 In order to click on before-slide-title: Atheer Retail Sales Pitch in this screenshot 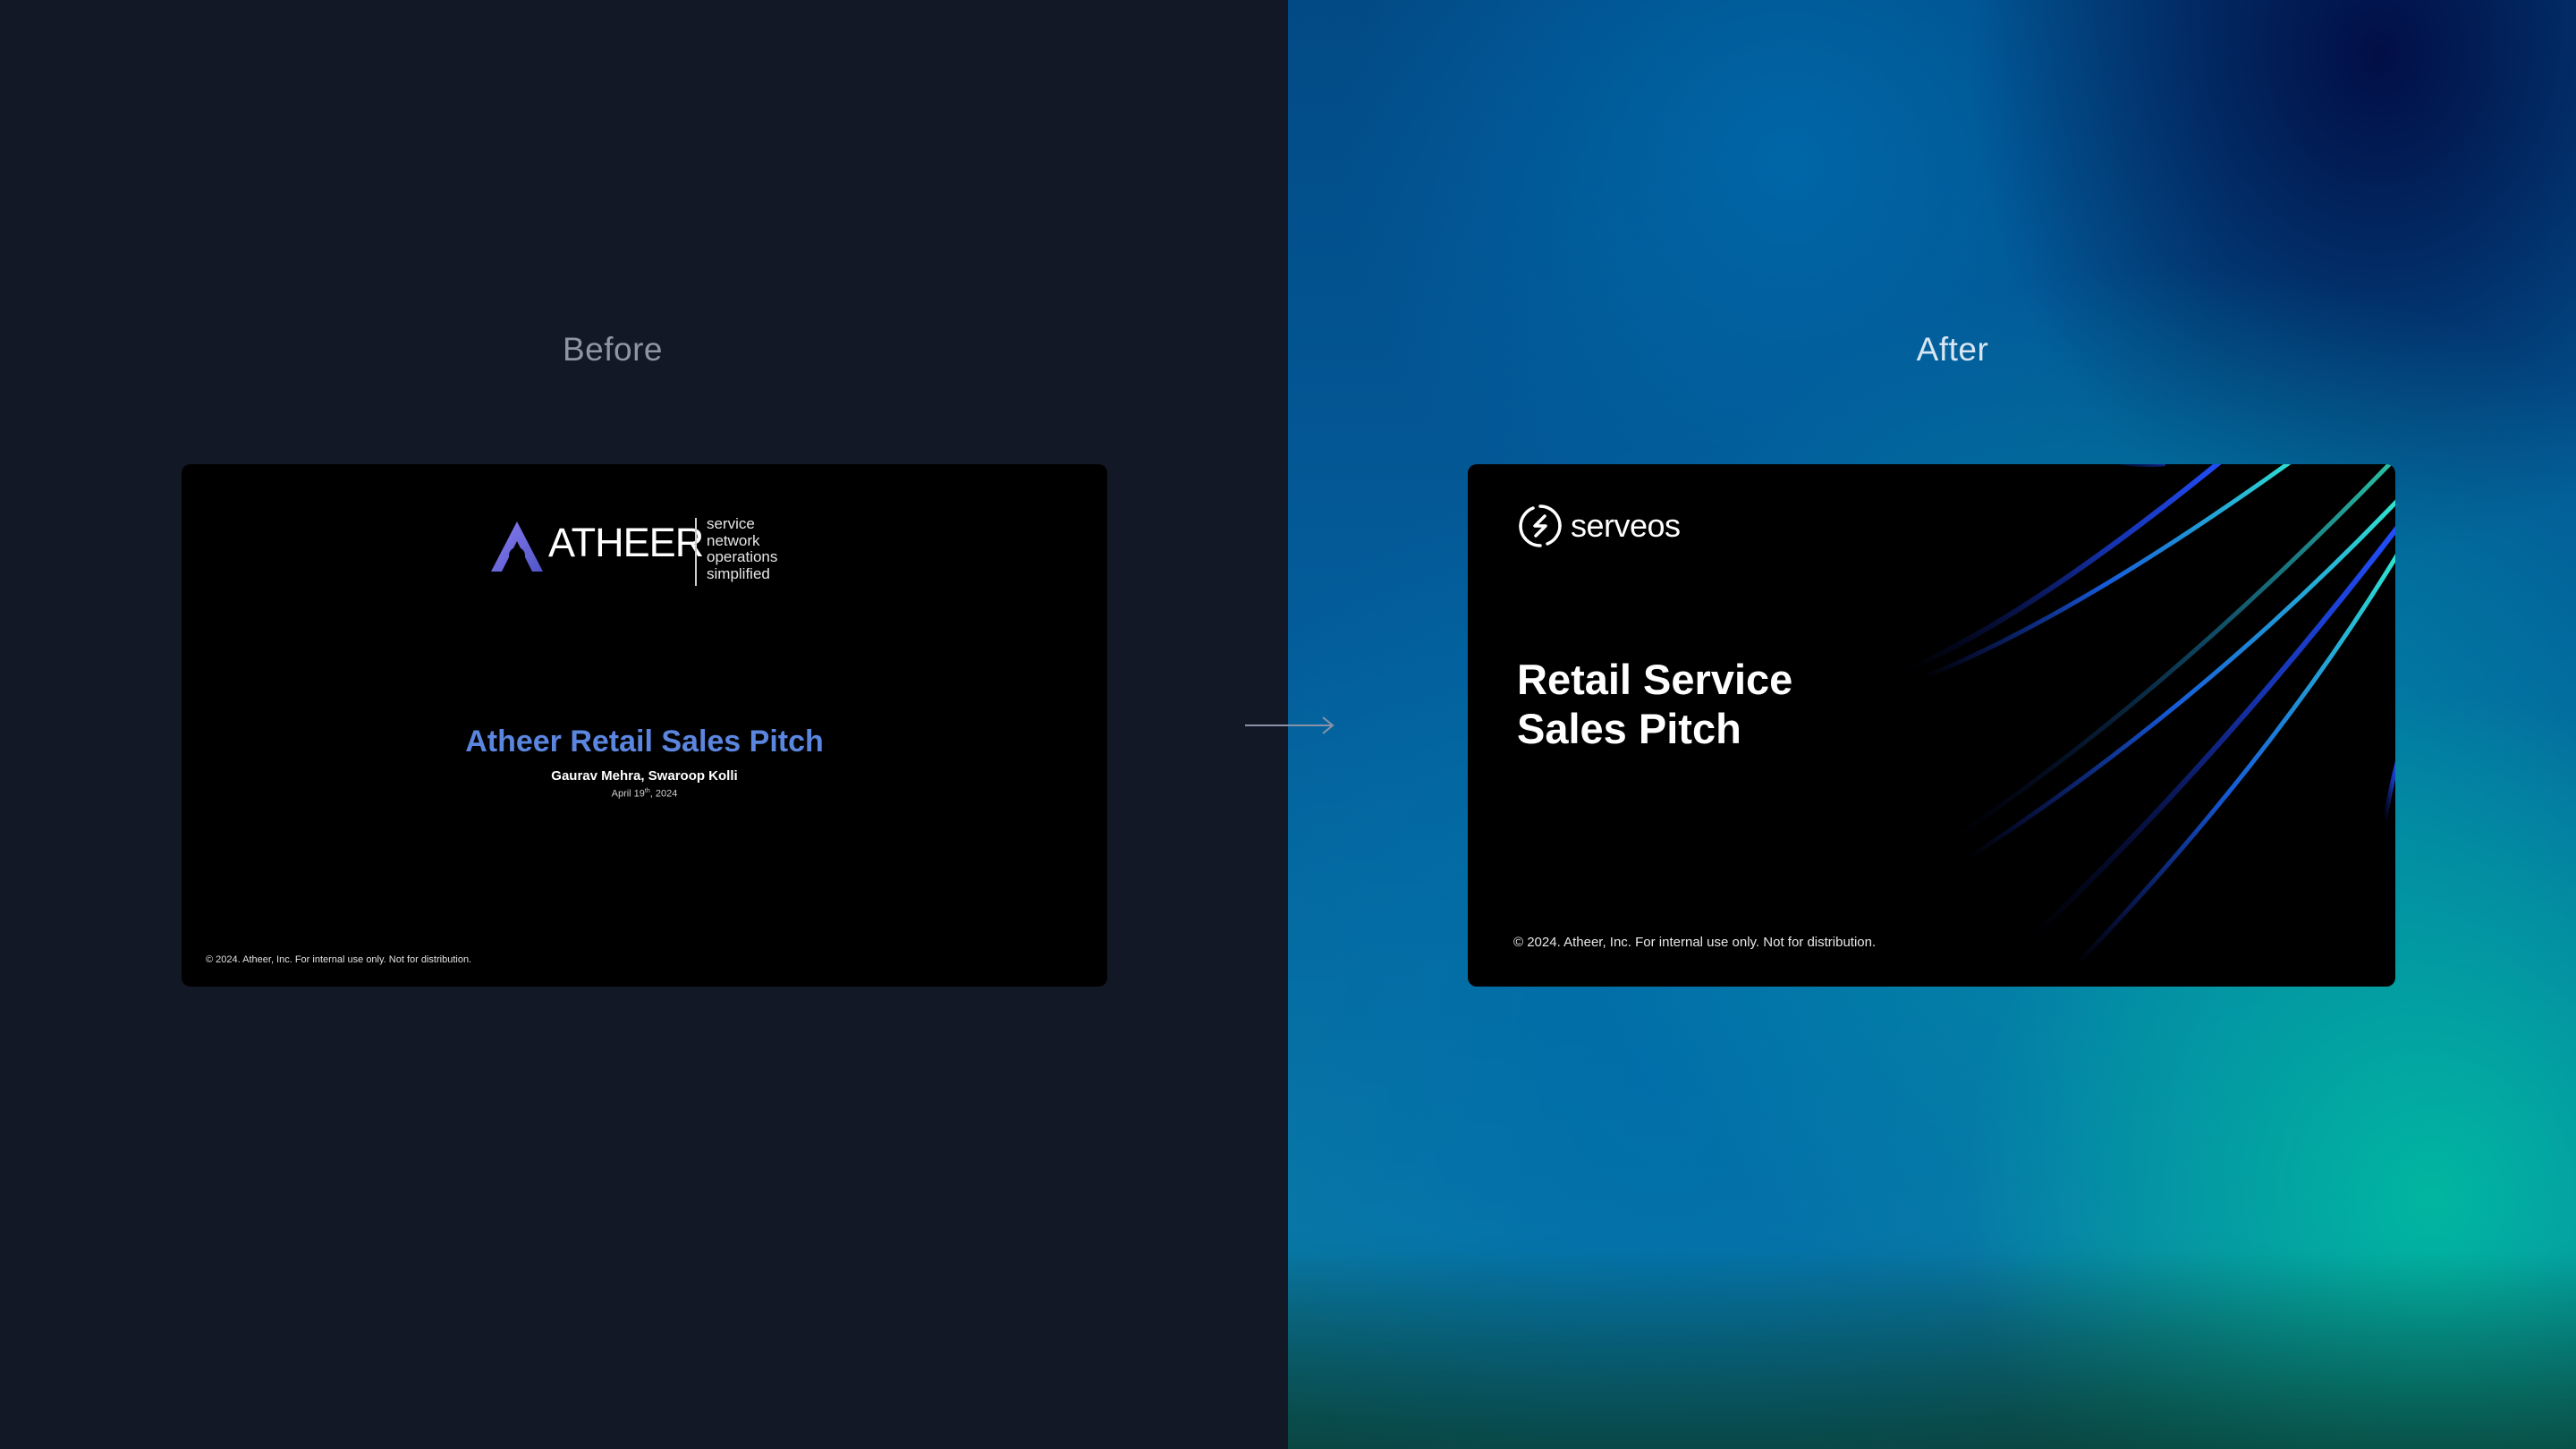, I will do `click(644, 741)`.